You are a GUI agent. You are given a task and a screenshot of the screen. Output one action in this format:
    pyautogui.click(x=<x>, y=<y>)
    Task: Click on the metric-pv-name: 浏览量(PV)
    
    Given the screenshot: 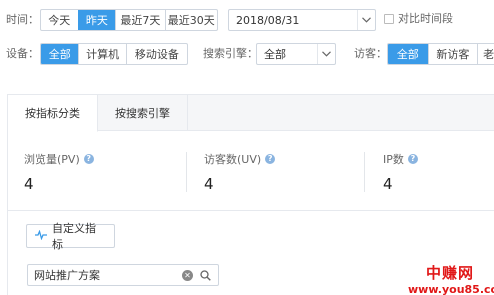 What is the action you would take?
    pyautogui.click(x=52, y=159)
    